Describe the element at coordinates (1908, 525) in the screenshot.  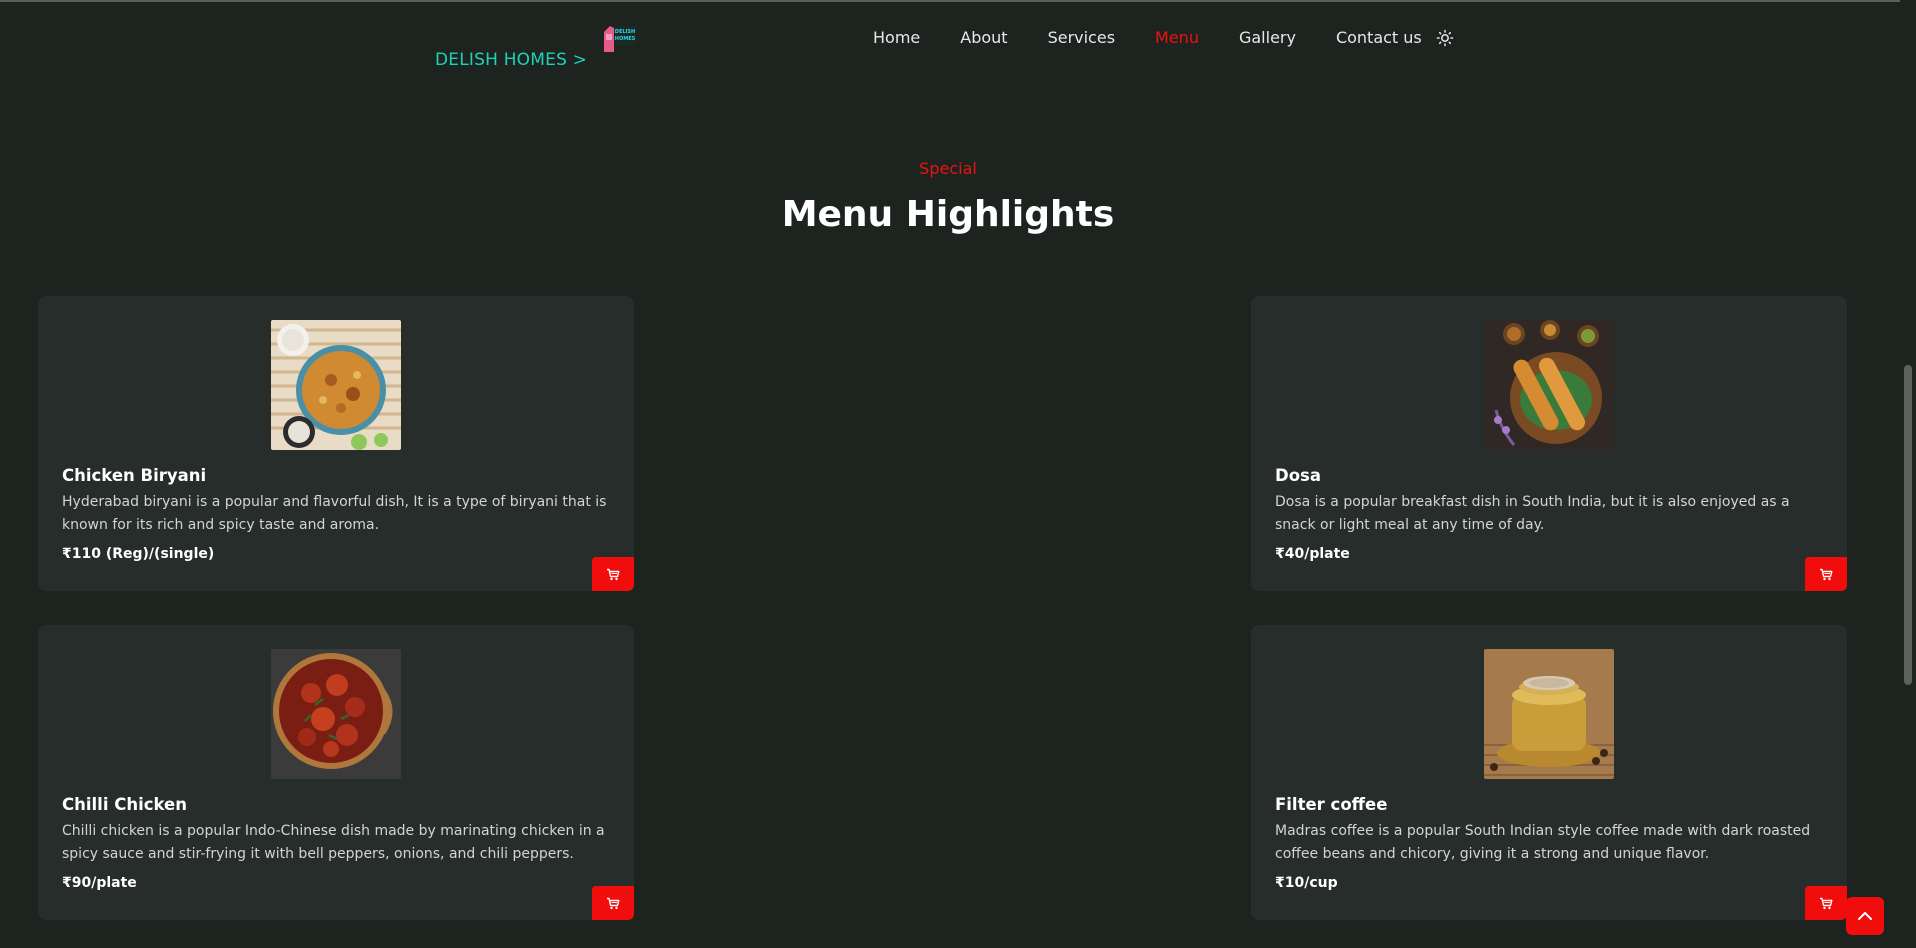
I see `scrollbar-thumb` at that location.